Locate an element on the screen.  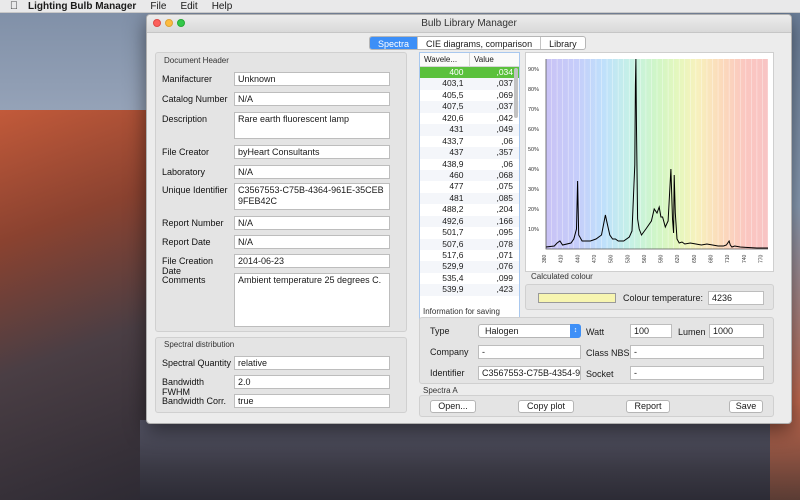
menu-edit: Edit is located at coordinates (188, 6).